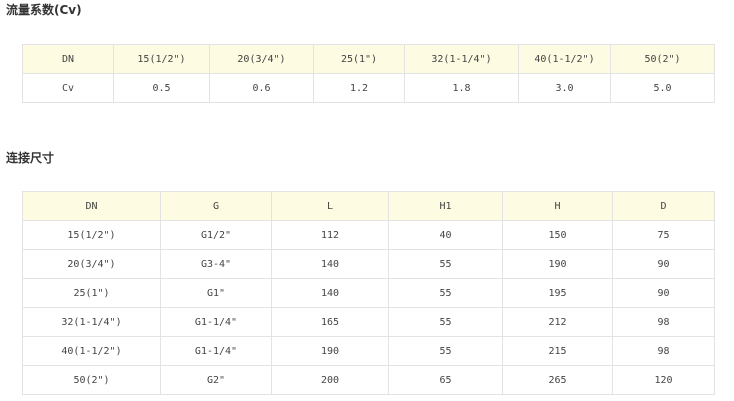  I want to click on table-cell: 40, so click(445, 235).